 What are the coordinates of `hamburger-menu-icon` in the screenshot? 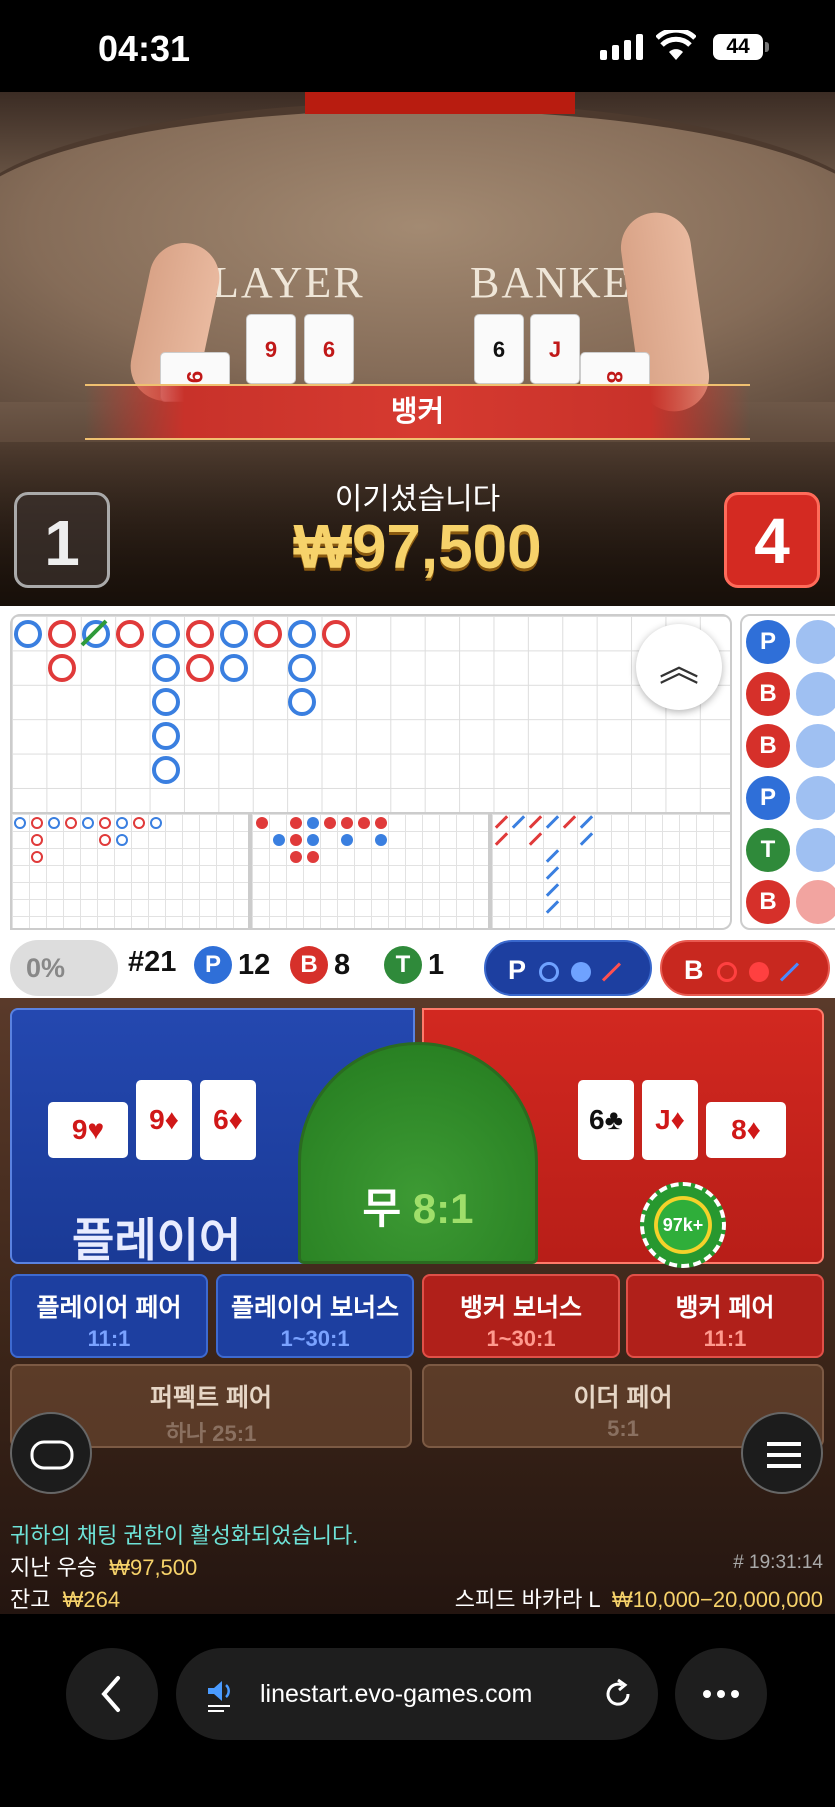 It's located at (784, 1455).